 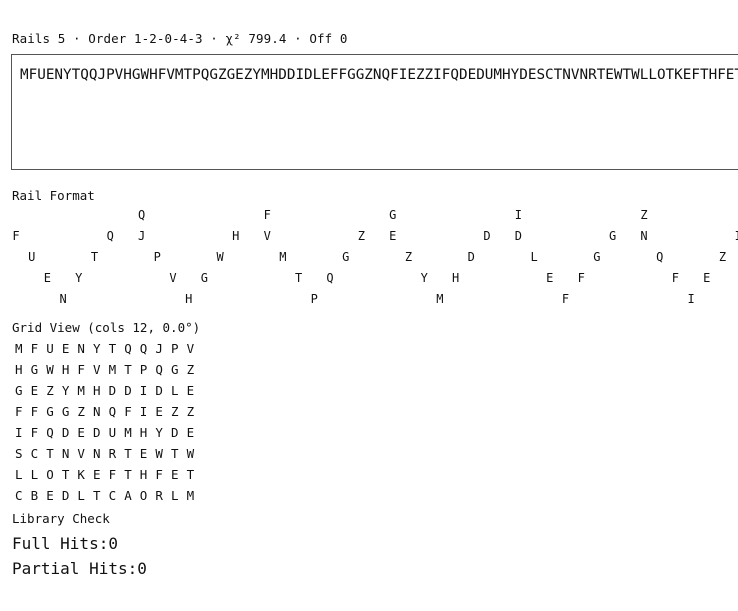 I want to click on rail-char: V, so click(x=267, y=236).